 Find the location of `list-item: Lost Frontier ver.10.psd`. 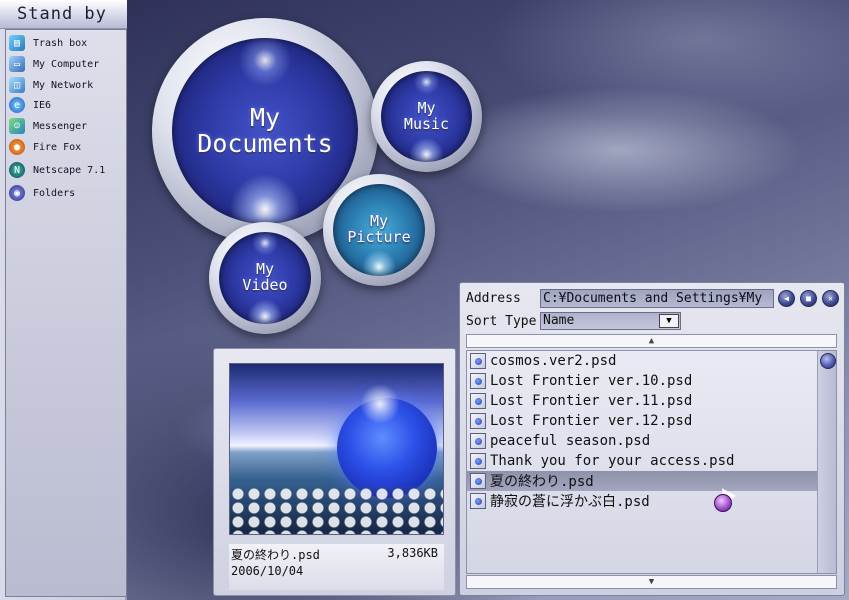

list-item: Lost Frontier ver.10.psd is located at coordinates (642, 381).